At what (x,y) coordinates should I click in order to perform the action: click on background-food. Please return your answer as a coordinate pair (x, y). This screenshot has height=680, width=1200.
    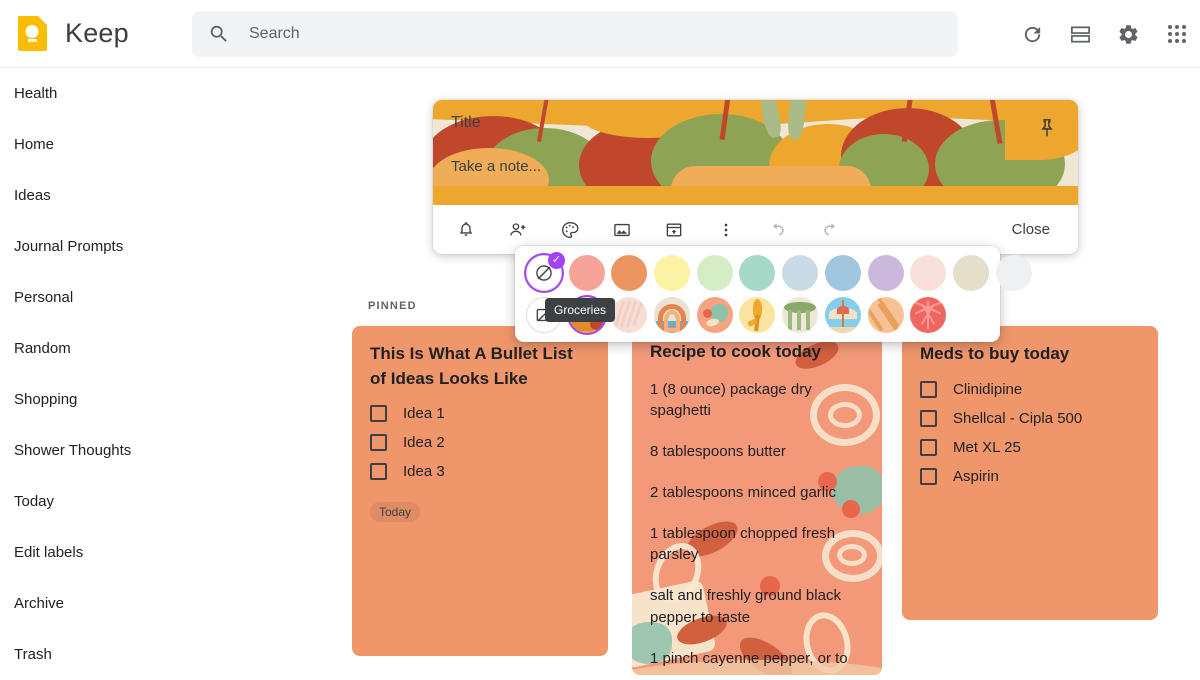
    Looking at the image, I should click on (629, 315).